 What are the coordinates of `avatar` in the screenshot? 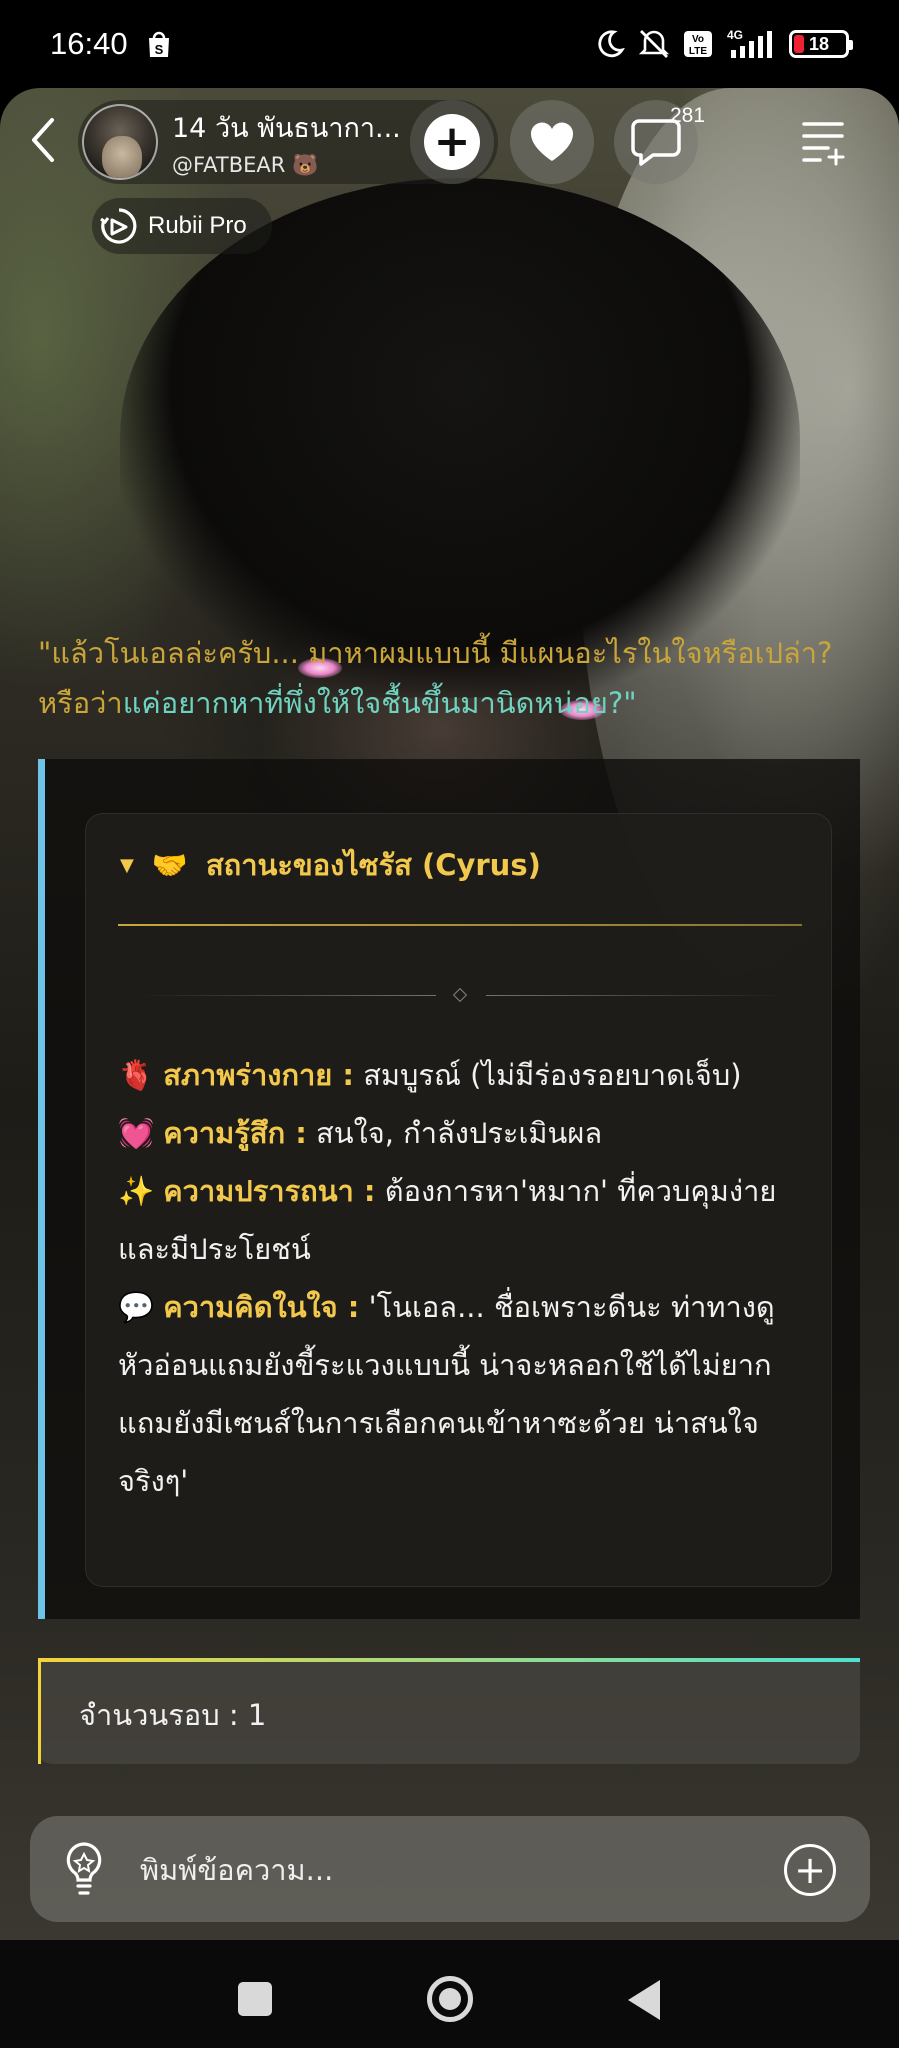 It's located at (120, 142).